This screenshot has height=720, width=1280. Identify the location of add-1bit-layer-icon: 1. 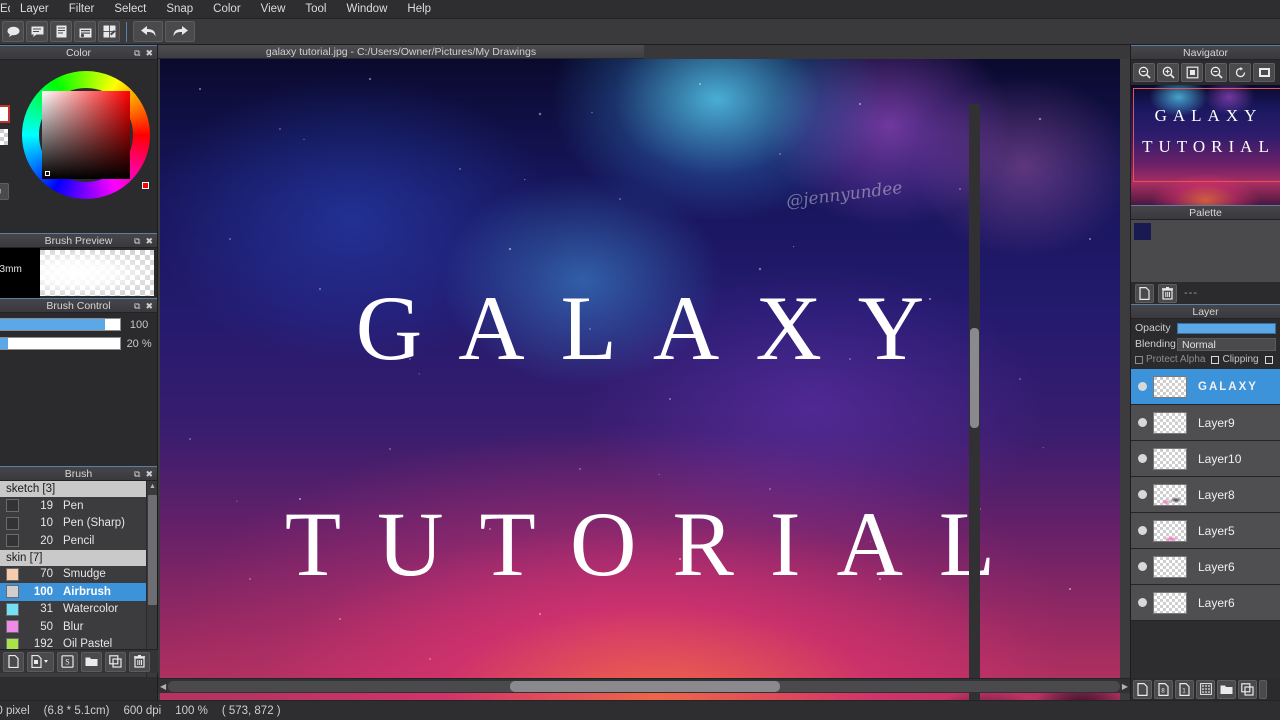
(1184, 689).